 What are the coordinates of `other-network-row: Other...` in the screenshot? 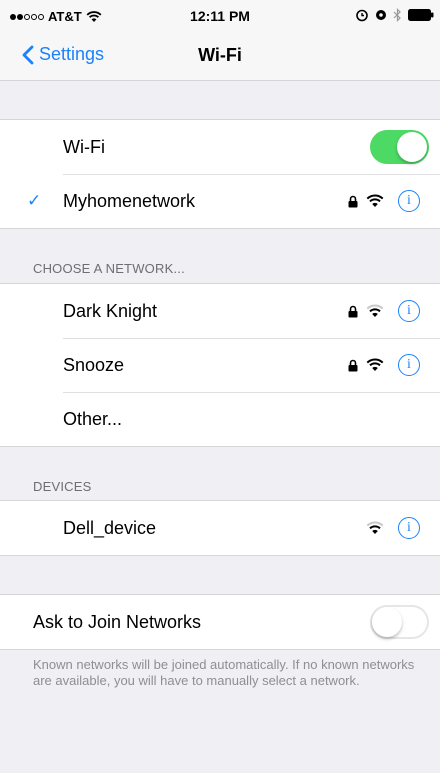 It's located at (220, 419).